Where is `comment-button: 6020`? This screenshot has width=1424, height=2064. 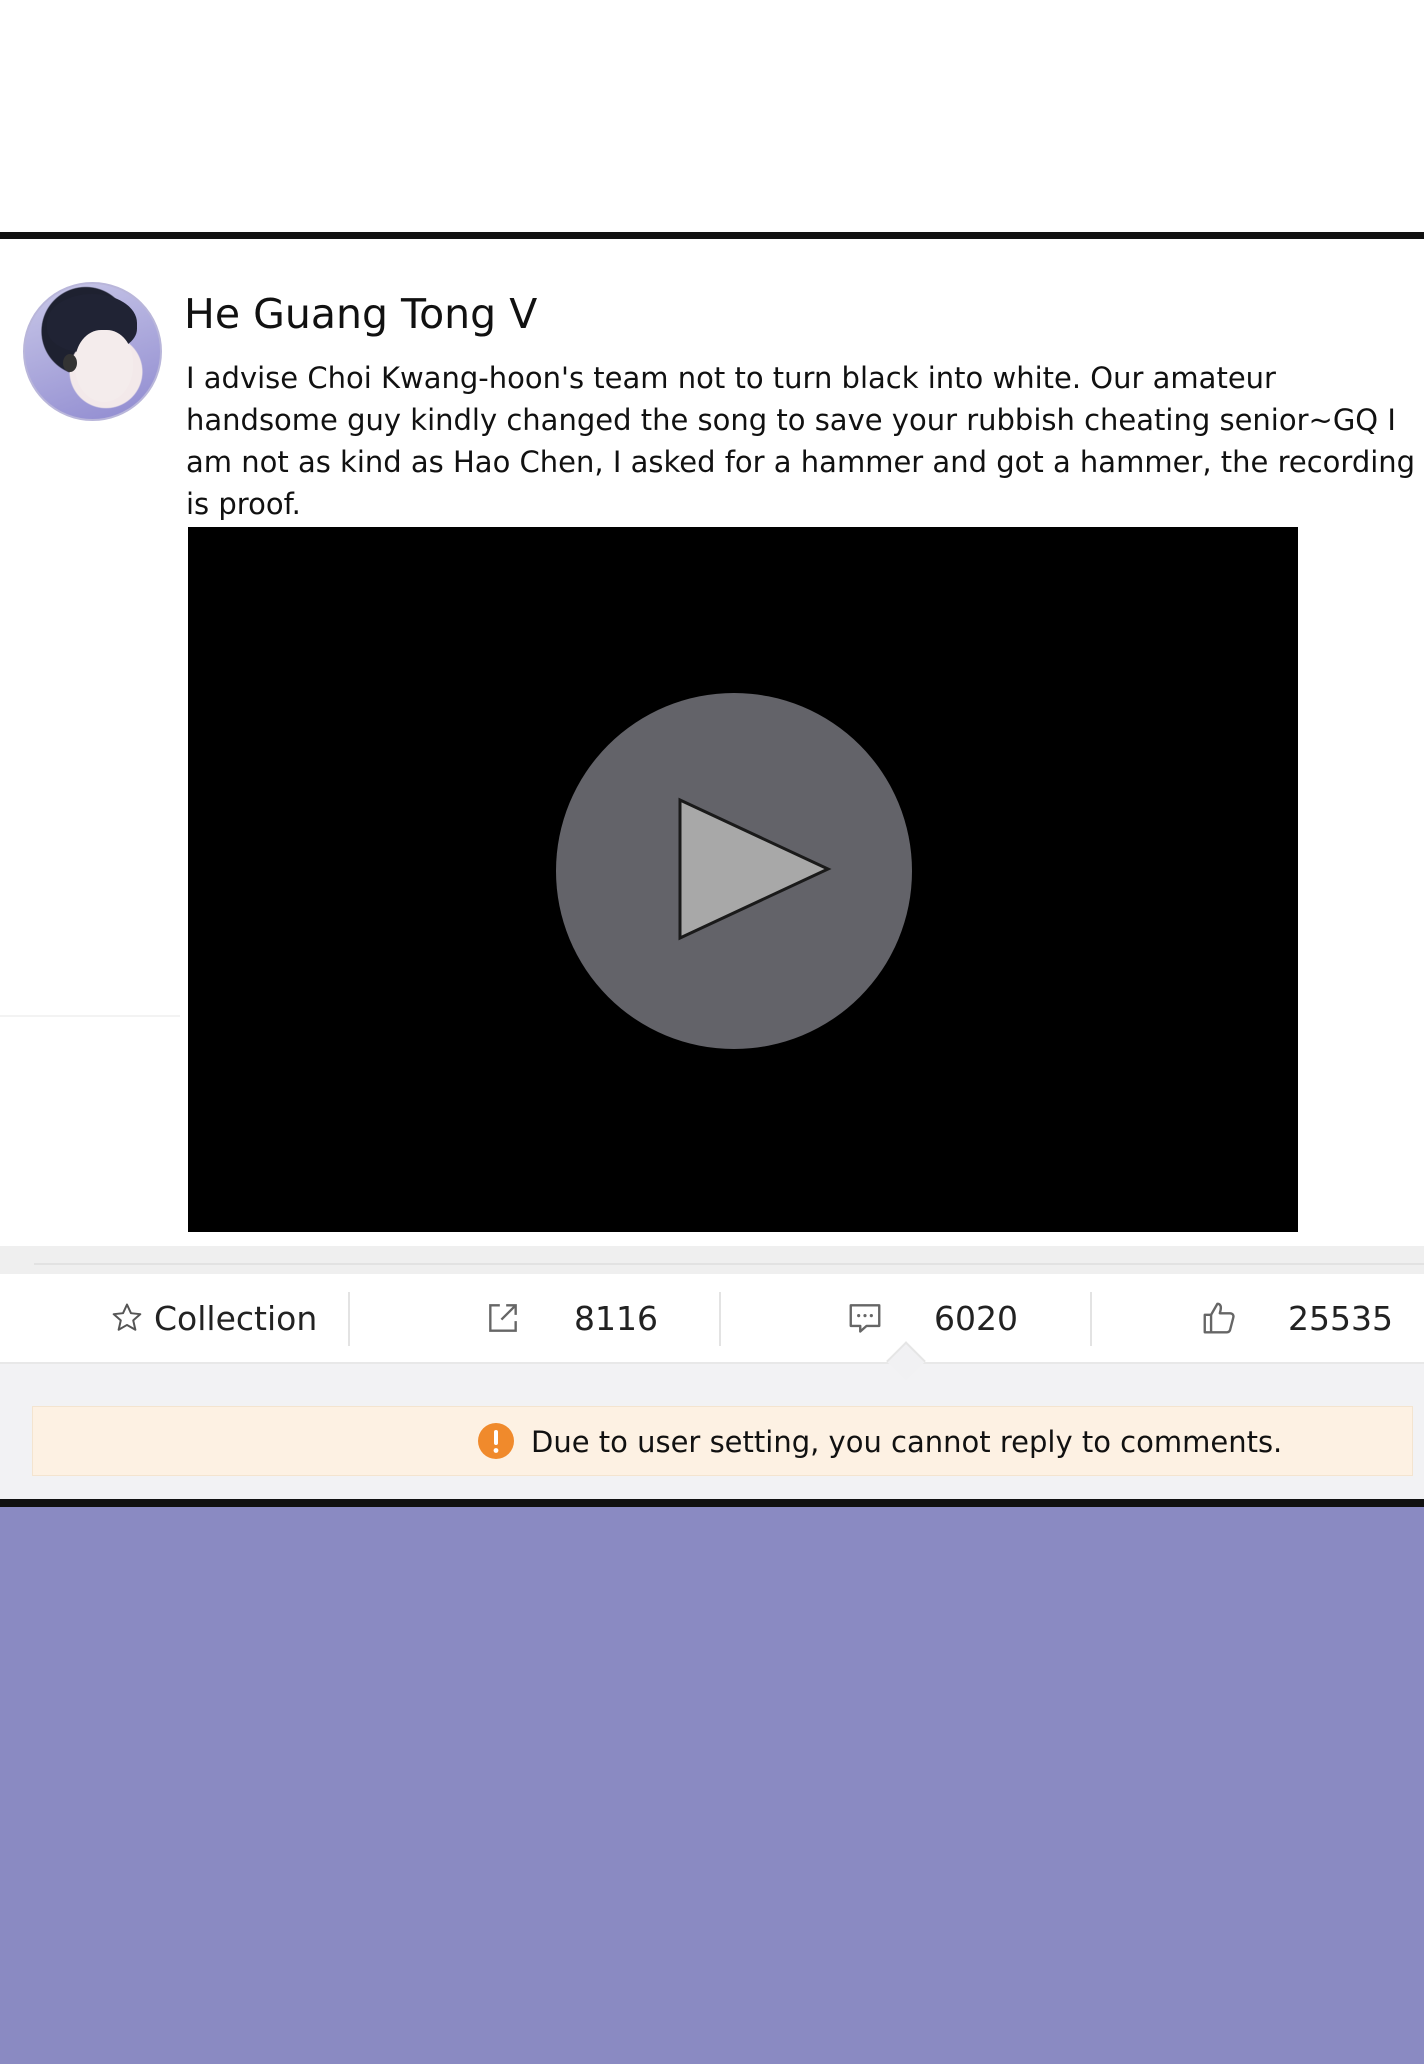 comment-button: 6020 is located at coordinates (932, 1318).